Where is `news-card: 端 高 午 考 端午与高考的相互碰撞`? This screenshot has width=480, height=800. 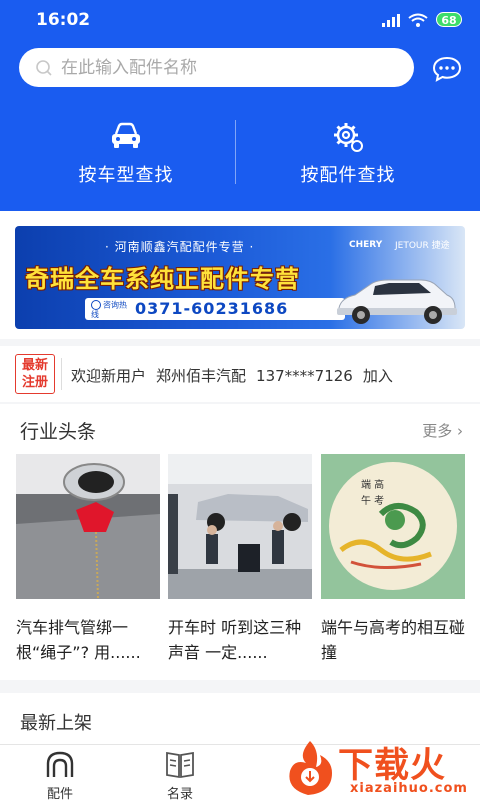
news-card: 端 高 午 考 端午与高考的相互碰撞 is located at coordinates (393, 559).